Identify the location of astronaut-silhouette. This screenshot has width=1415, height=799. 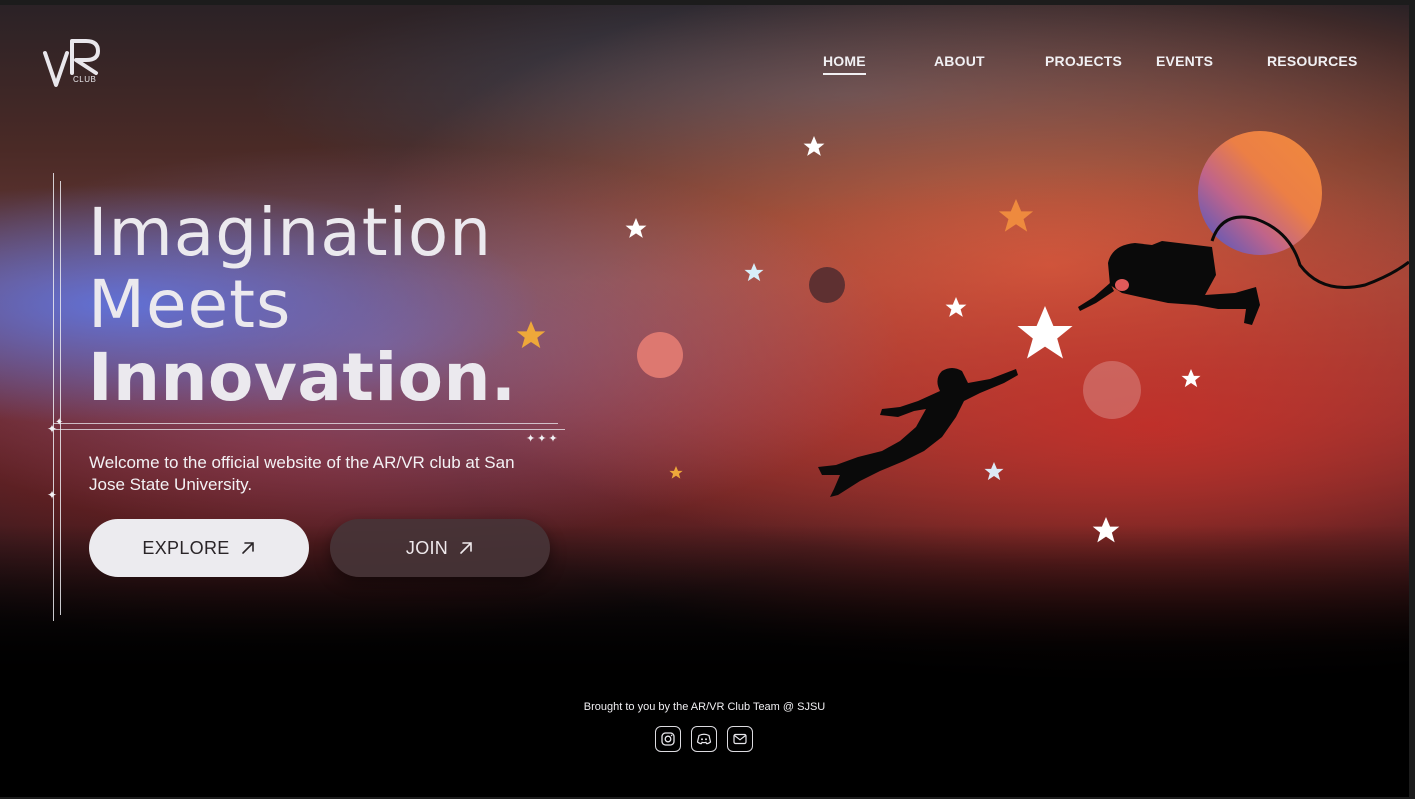
(1169, 283).